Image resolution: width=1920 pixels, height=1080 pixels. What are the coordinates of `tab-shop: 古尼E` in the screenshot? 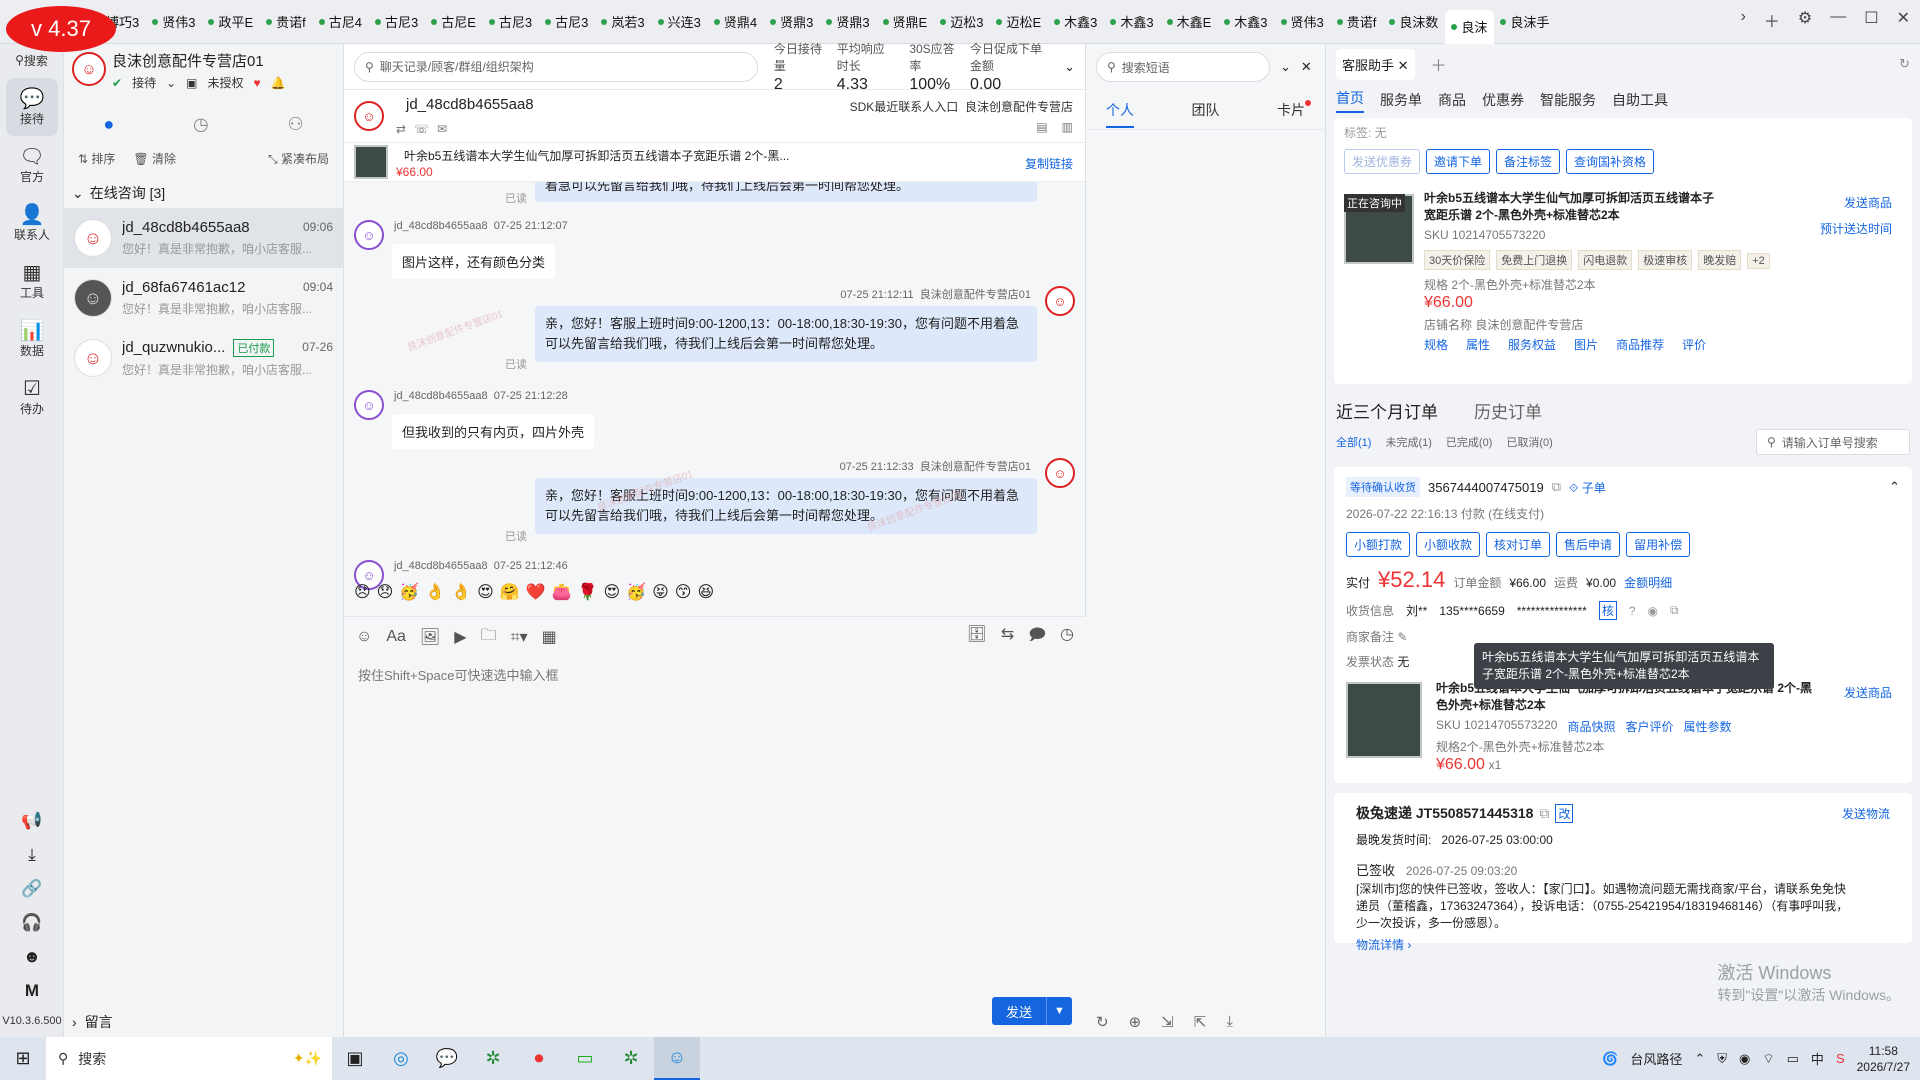 It's located at (454, 22).